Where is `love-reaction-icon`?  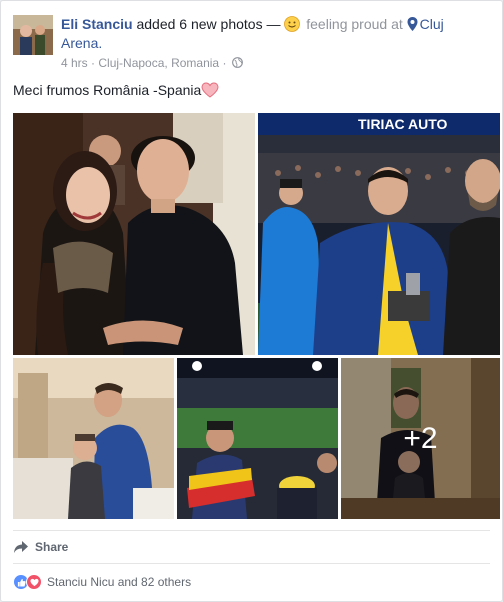
love-reaction-icon is located at coordinates (34, 582).